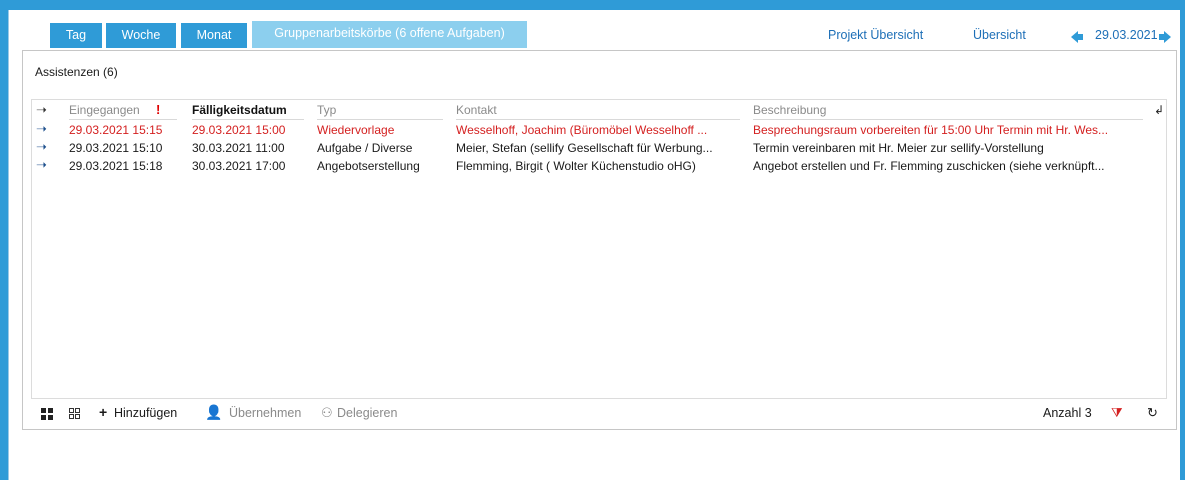  Describe the element at coordinates (4, 245) in the screenshot. I see `window-left-border` at that location.